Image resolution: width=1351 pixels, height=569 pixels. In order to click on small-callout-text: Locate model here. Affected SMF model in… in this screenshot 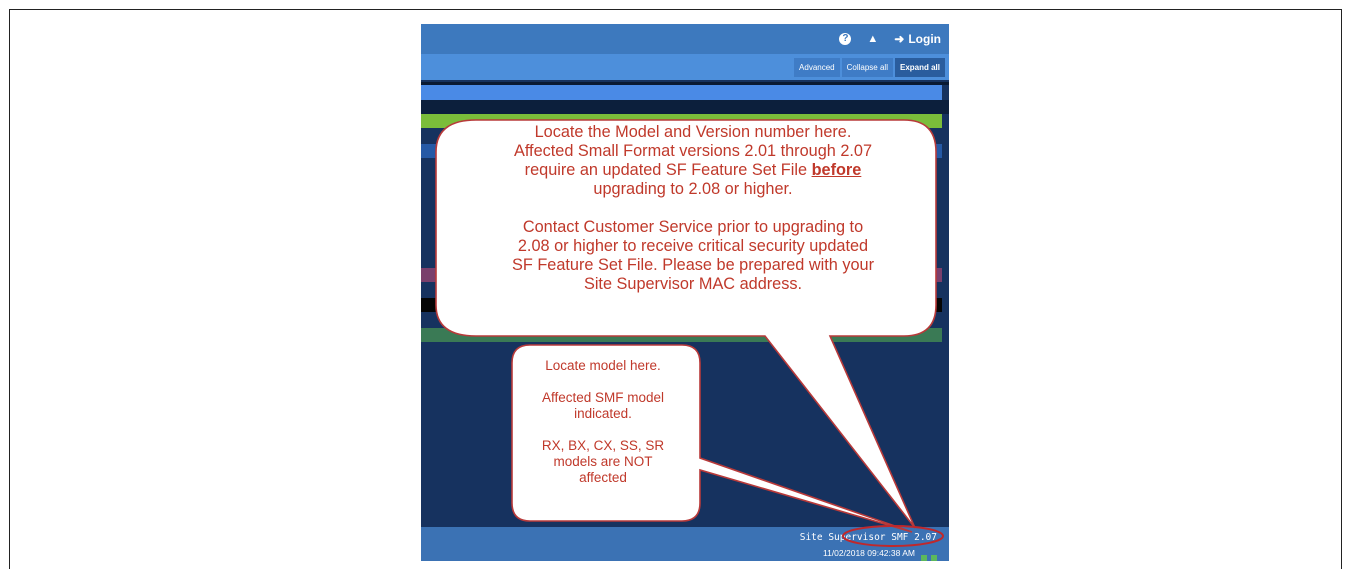, I will do `click(603, 422)`.